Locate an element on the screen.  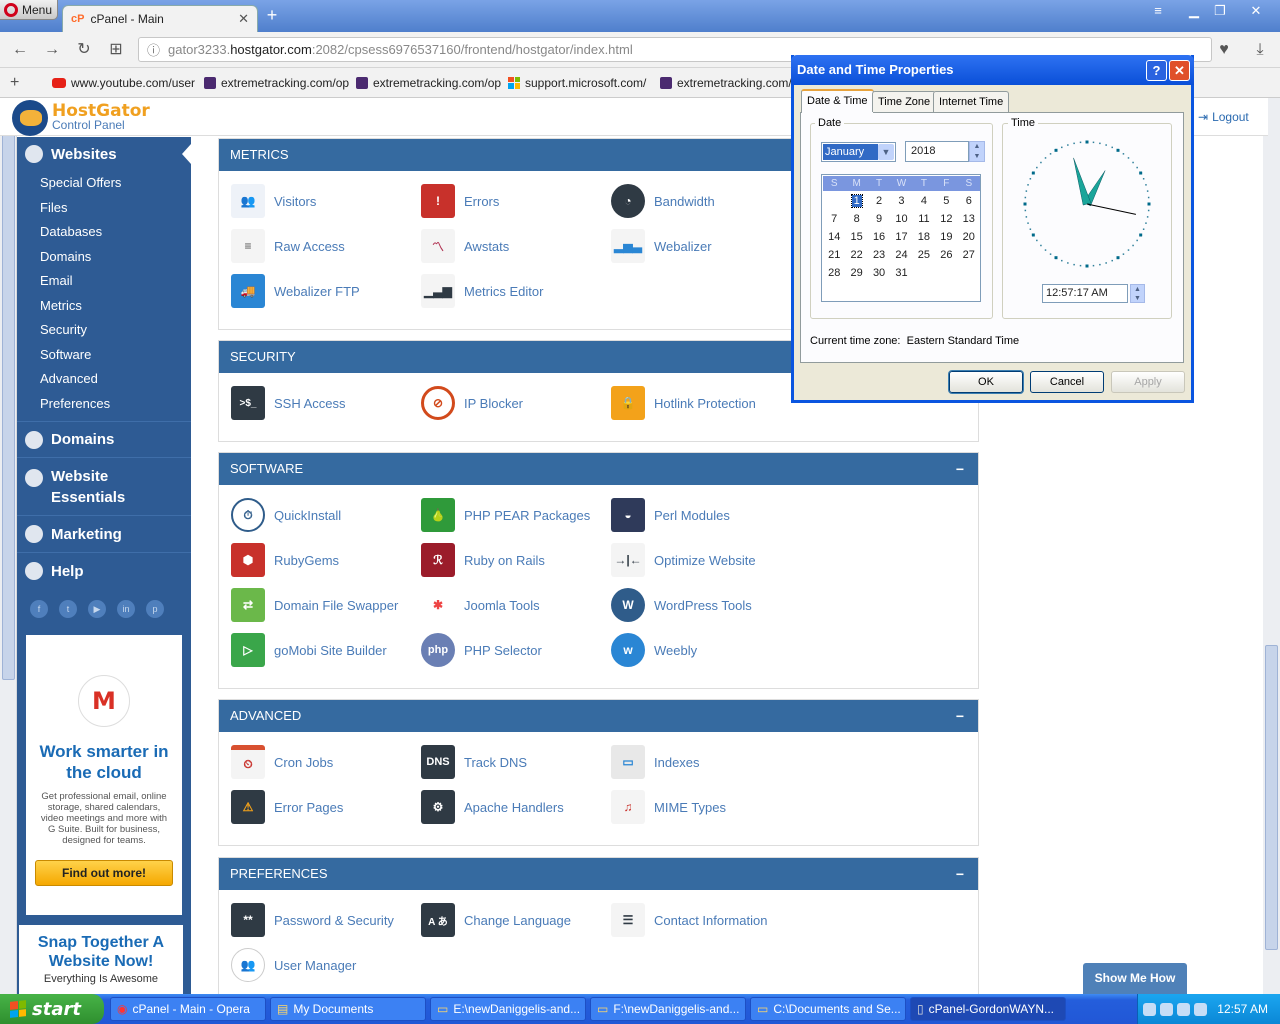
security-tray-icon is located at coordinates (1184, 1009).